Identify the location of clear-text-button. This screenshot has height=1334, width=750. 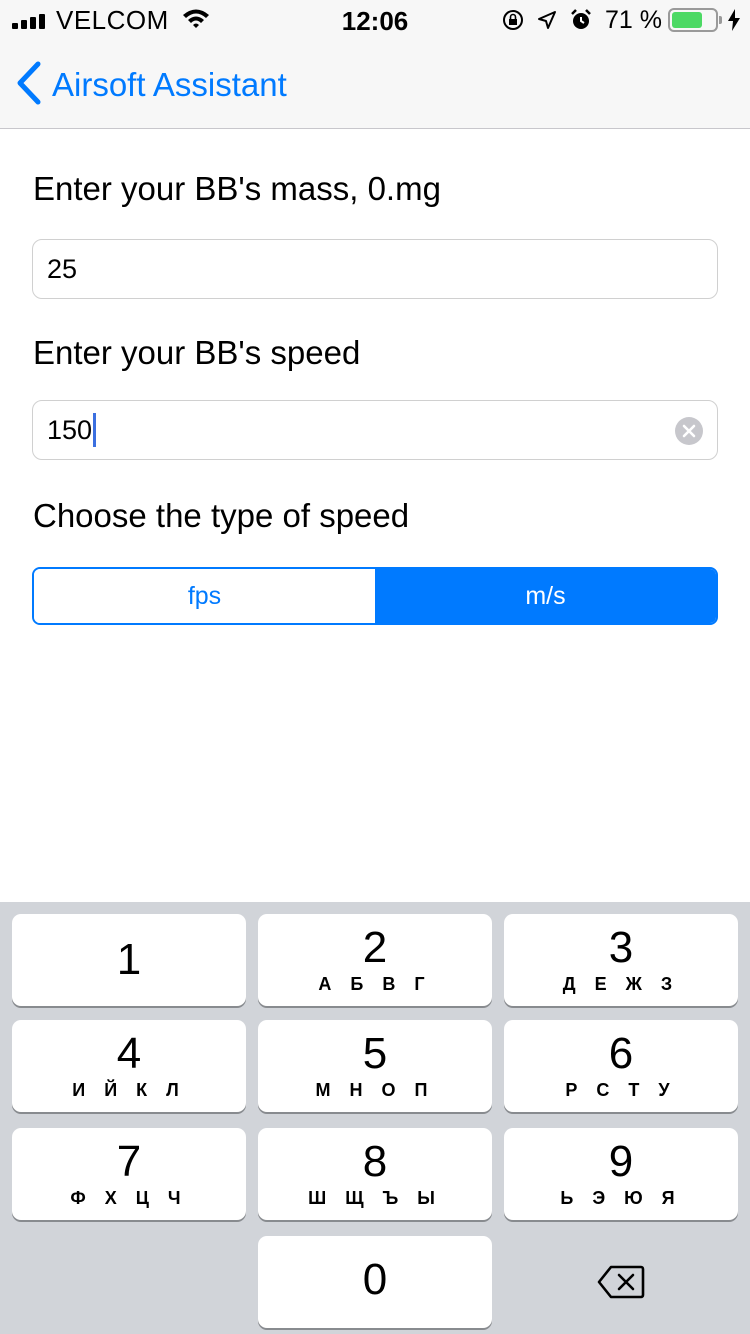
(689, 431).